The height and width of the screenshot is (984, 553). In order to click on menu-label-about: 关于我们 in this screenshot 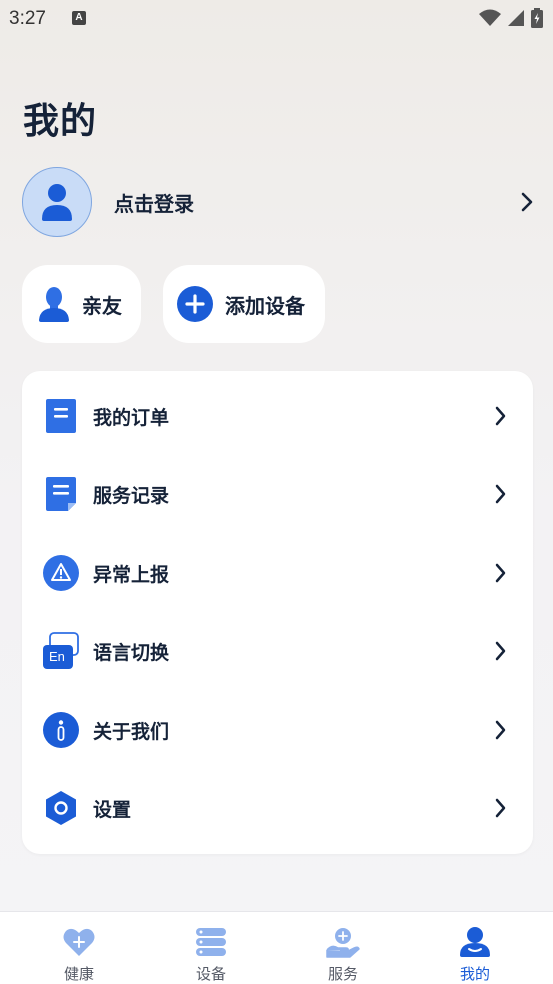, I will do `click(131, 731)`.